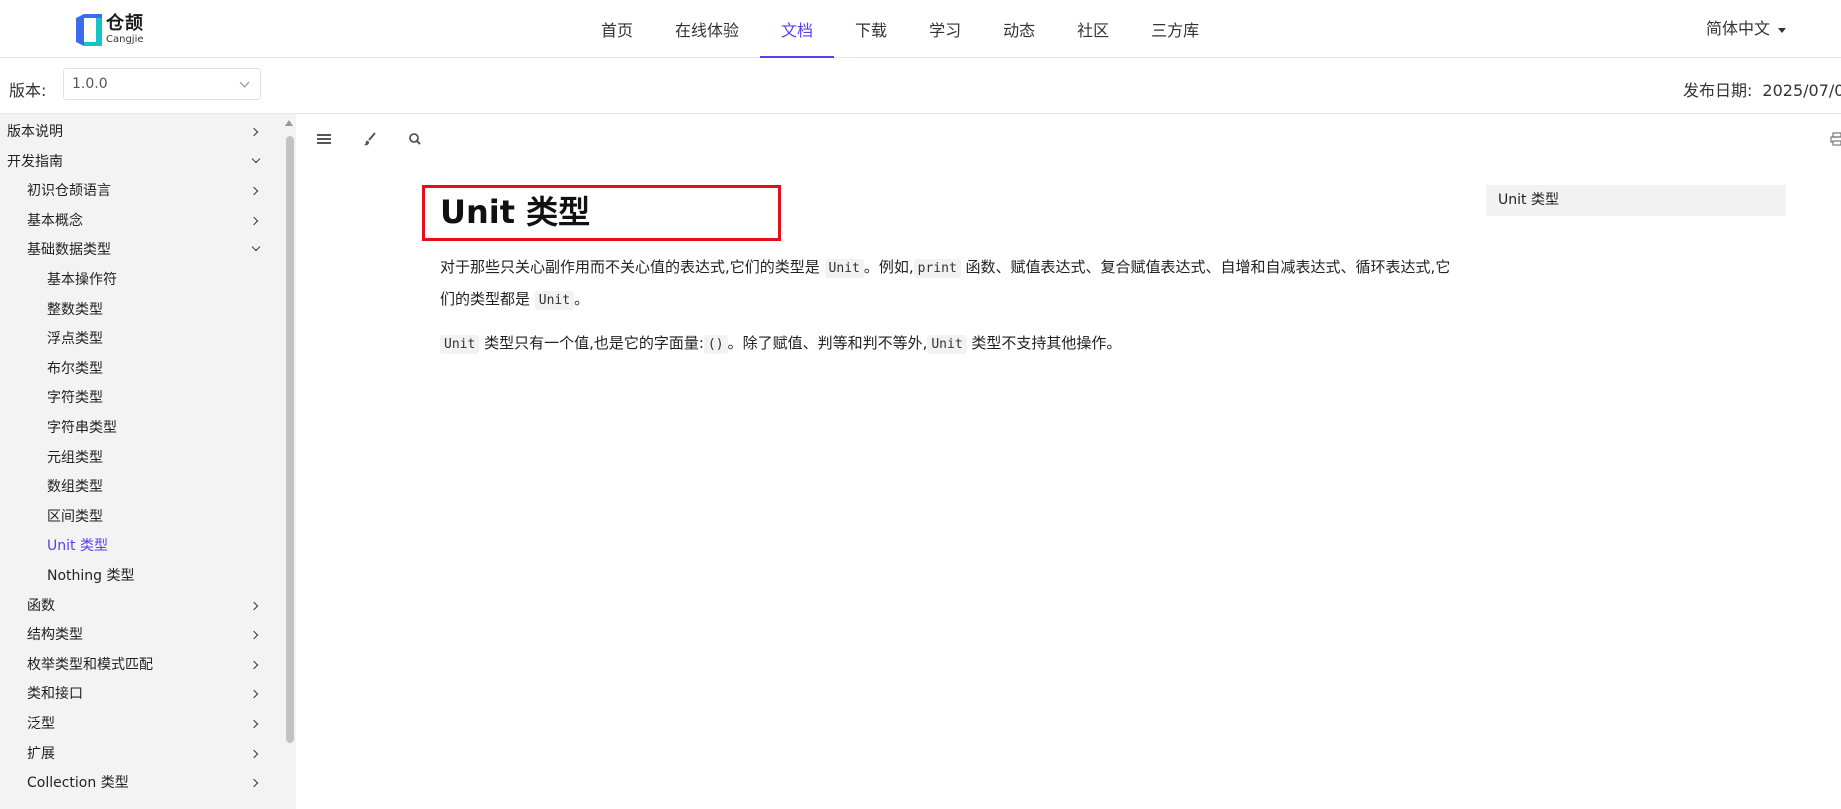  Describe the element at coordinates (141, 458) in the screenshot. I see `sidebar-item: 元组类型` at that location.